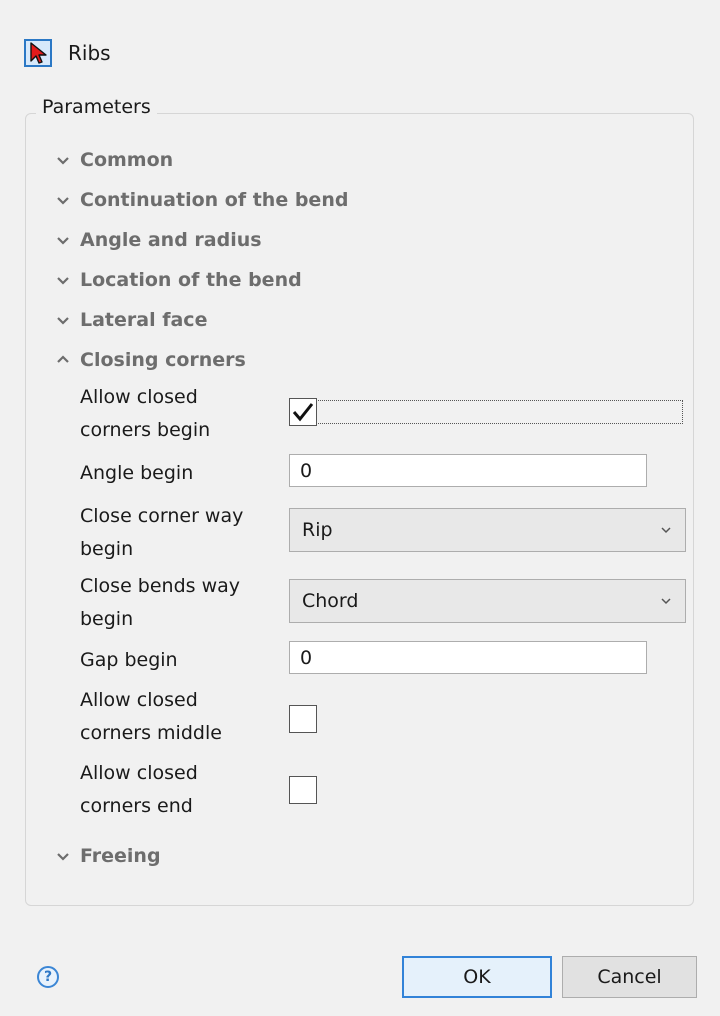  I want to click on focus-indicator, so click(486, 412).